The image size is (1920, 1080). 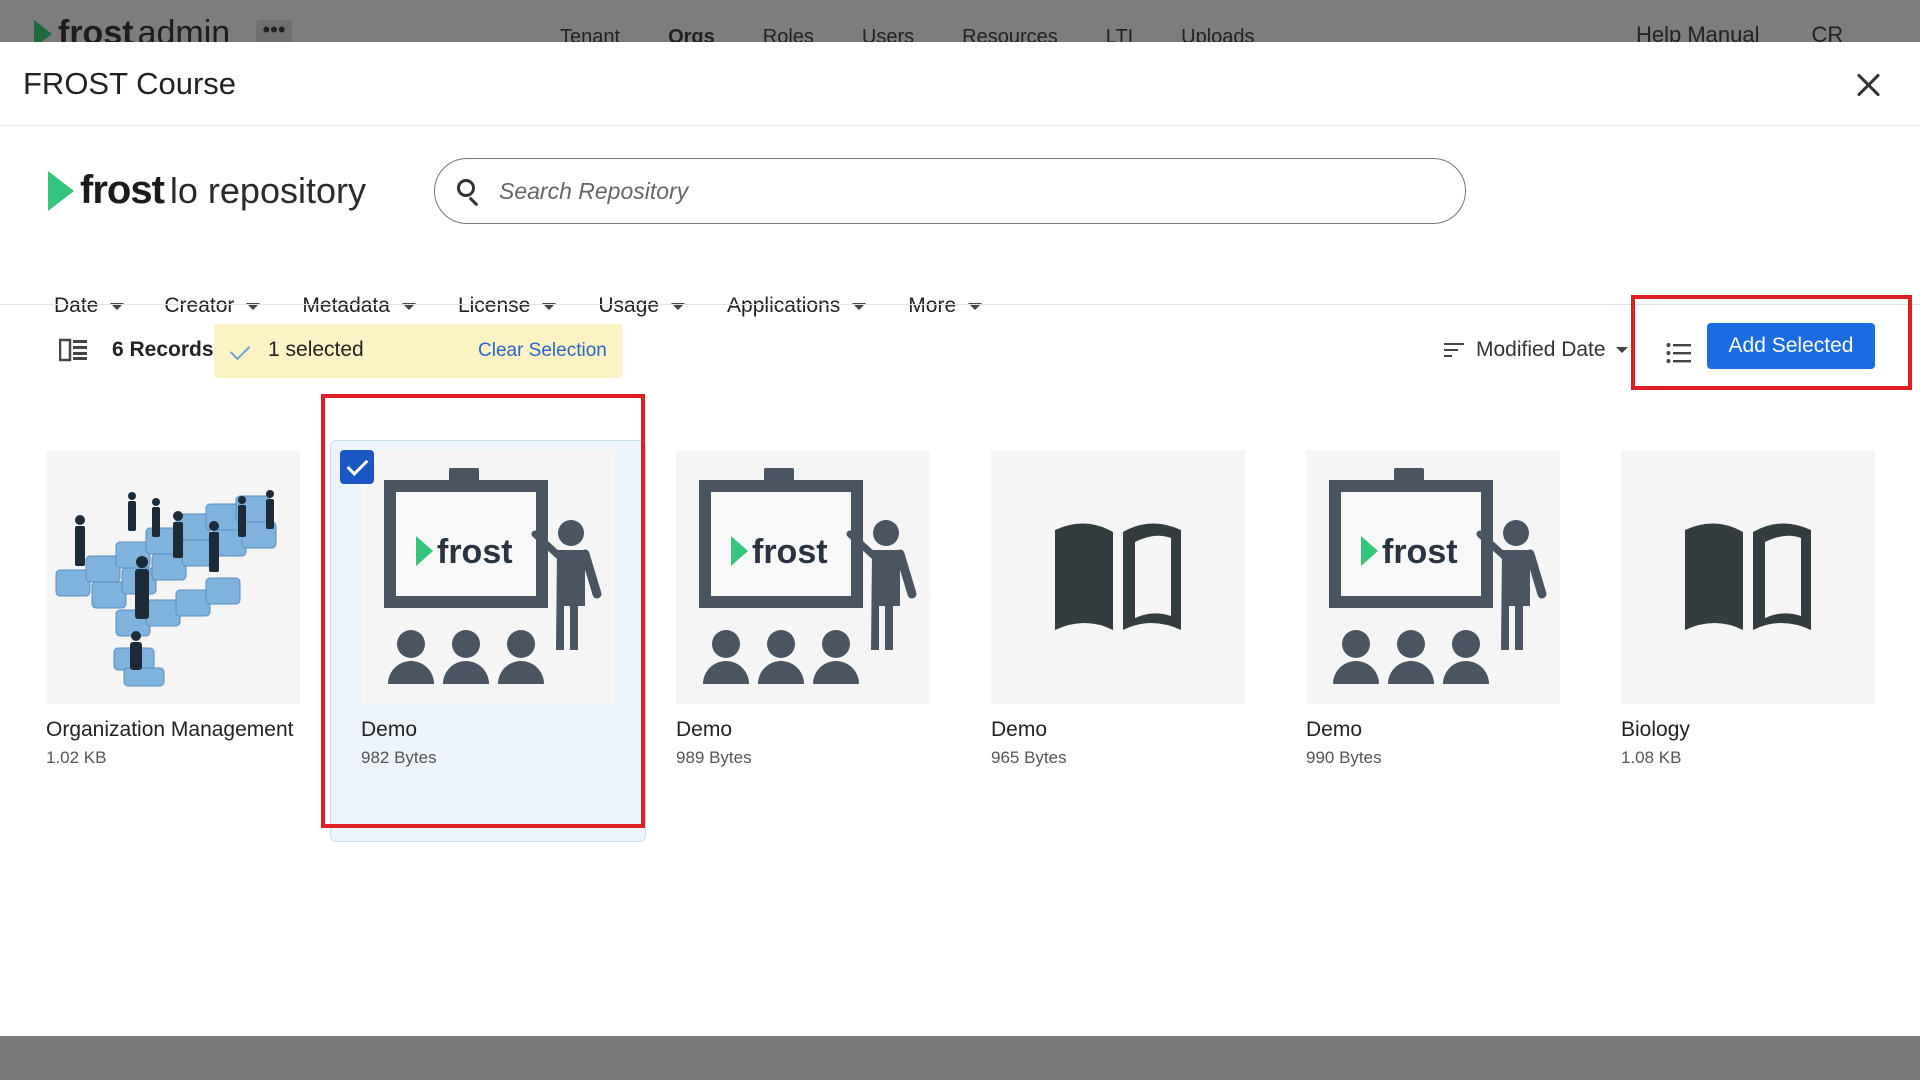 What do you see at coordinates (76, 757) in the screenshot?
I see `item-size: 1.02 KB` at bounding box center [76, 757].